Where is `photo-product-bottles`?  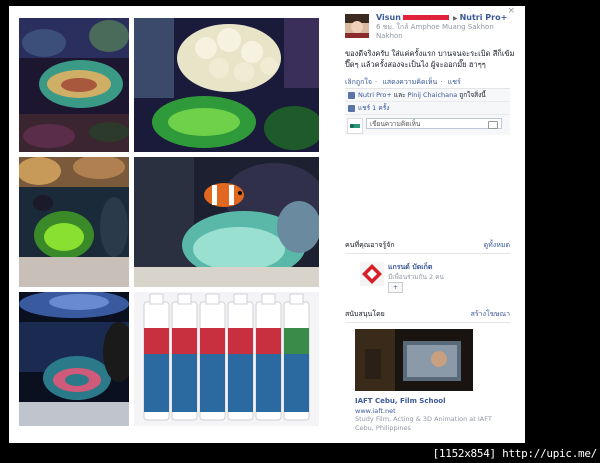 photo-product-bottles is located at coordinates (226, 359).